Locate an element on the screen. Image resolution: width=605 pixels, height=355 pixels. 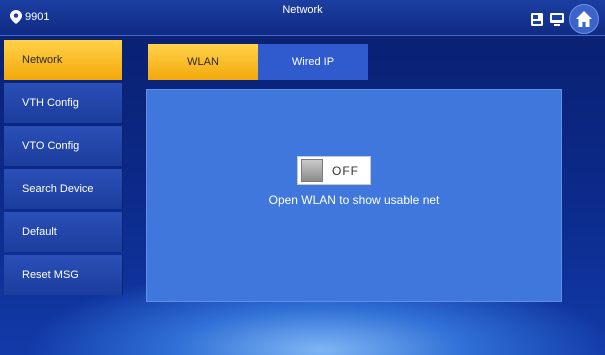
sidebar-item-label: Network is located at coordinates (42, 60).